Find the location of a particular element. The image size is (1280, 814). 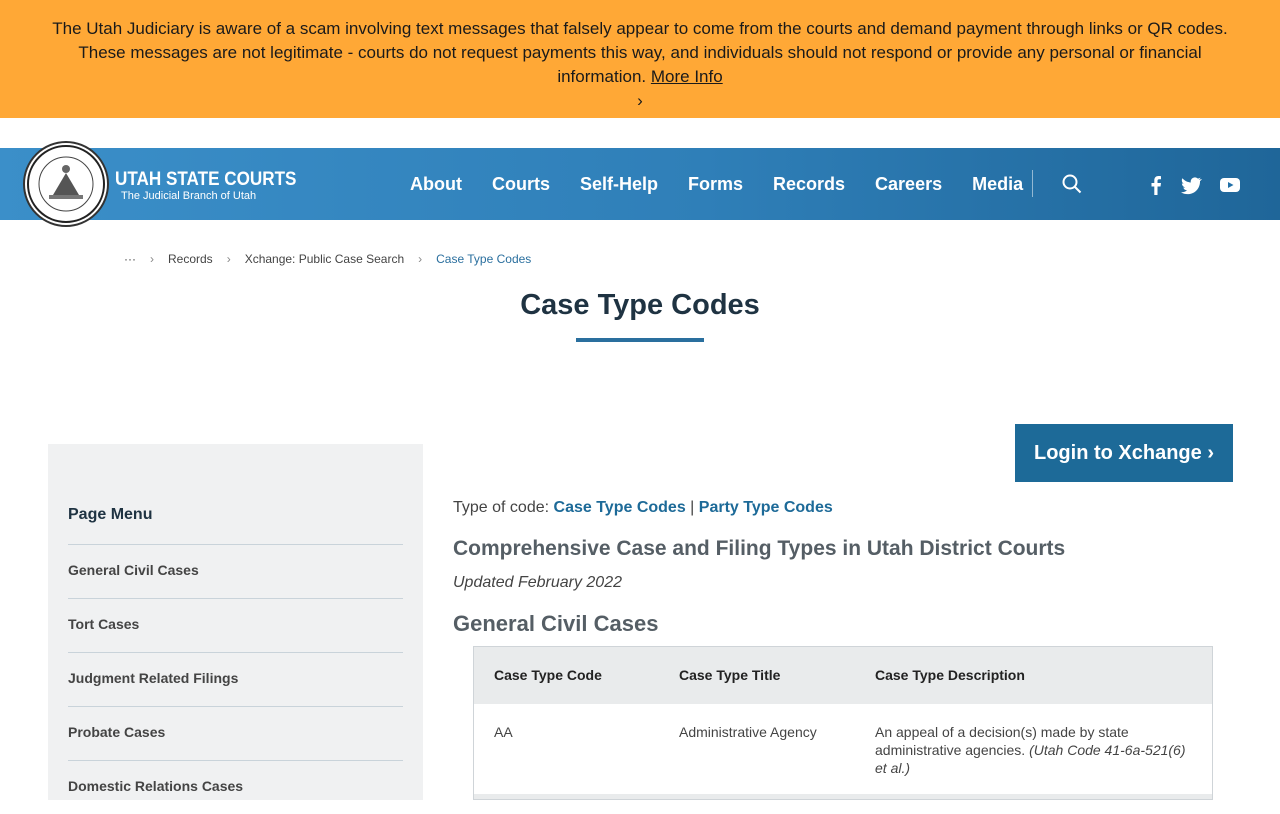

nav-careers: Careers is located at coordinates (908, 184).